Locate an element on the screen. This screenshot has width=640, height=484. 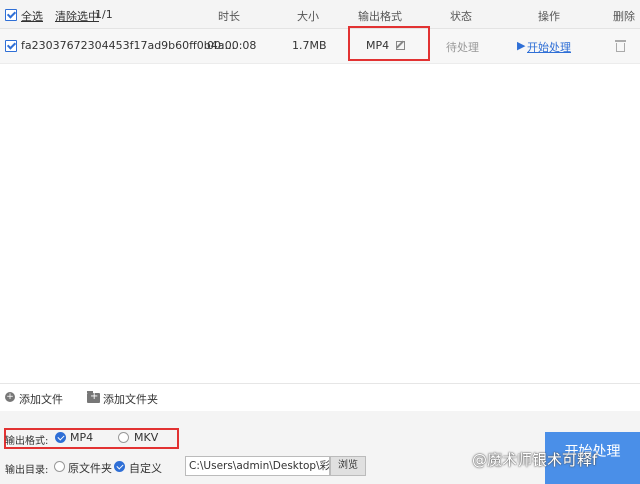
format-mkv-radio is located at coordinates (123, 437).